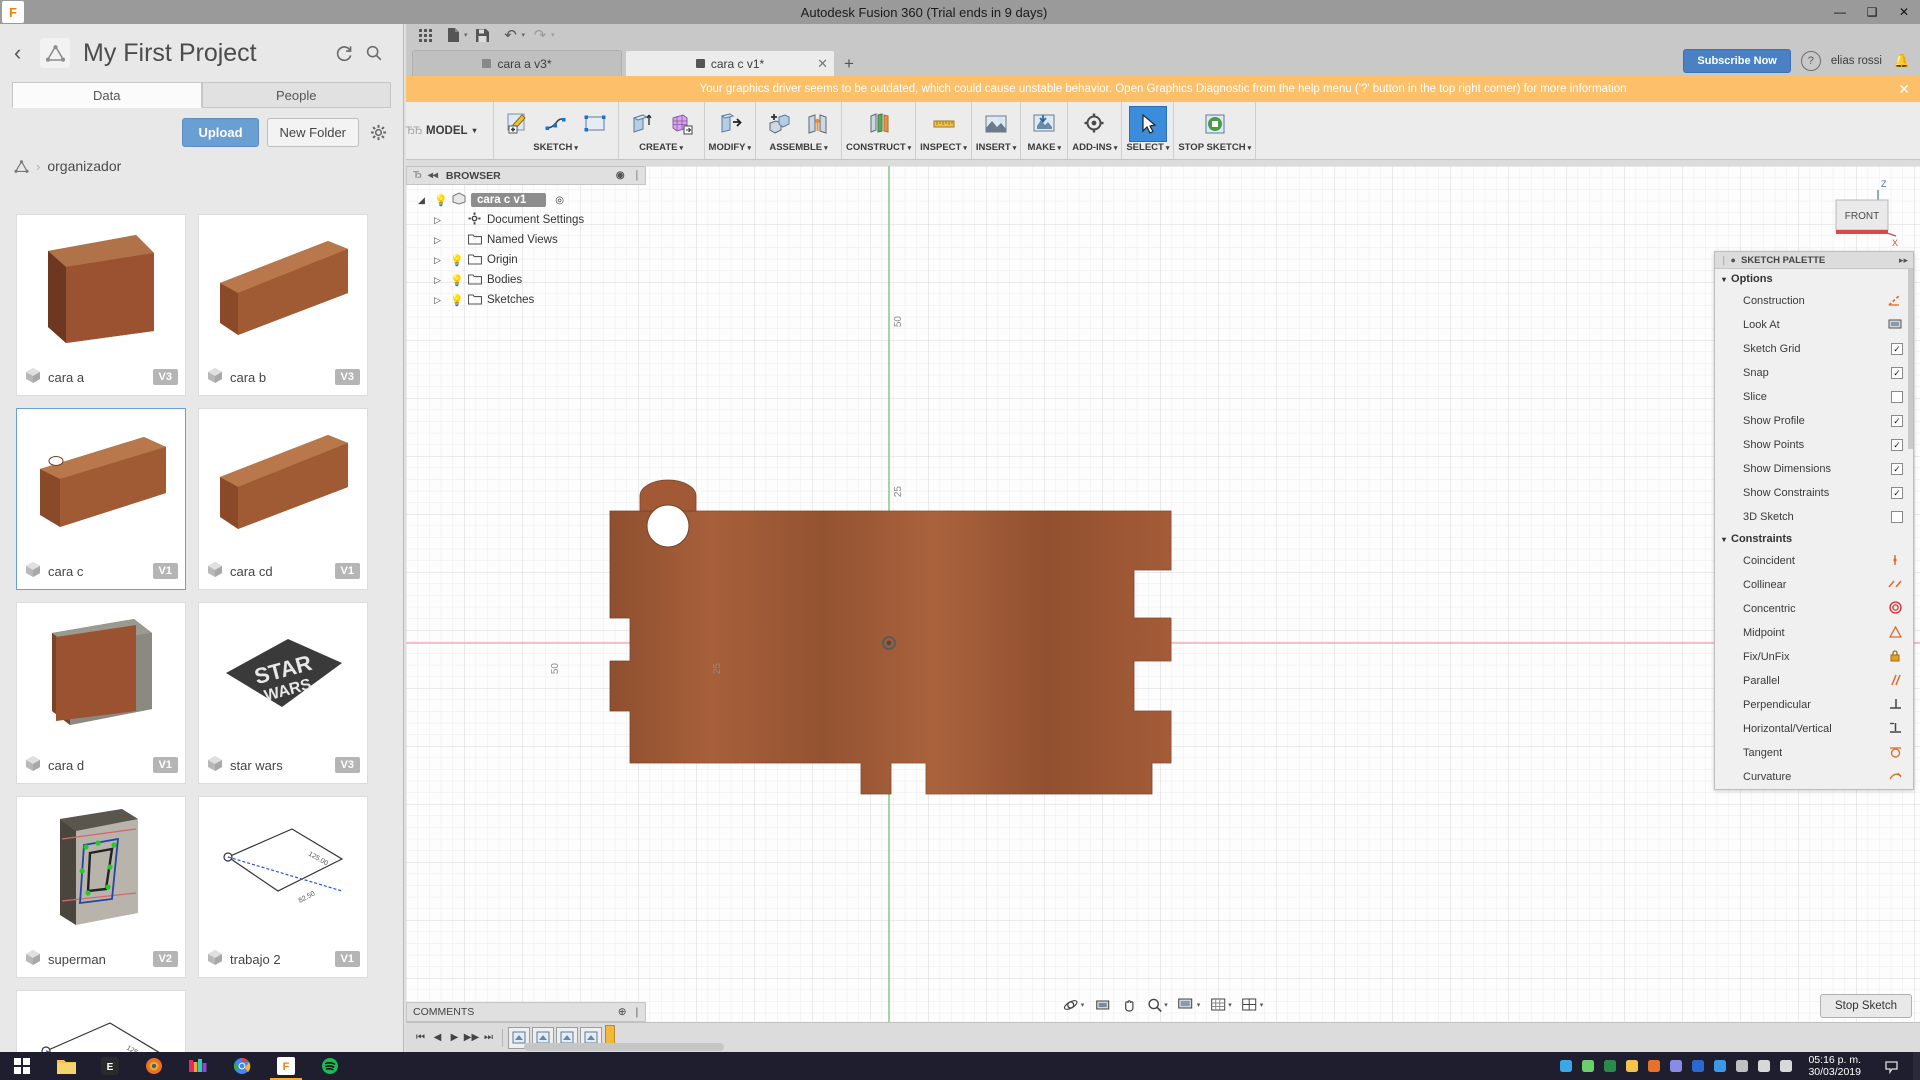 This screenshot has height=1080, width=1920. Describe the element at coordinates (1074, 1005) in the screenshot. I see `orbit-icon: ▾` at that location.